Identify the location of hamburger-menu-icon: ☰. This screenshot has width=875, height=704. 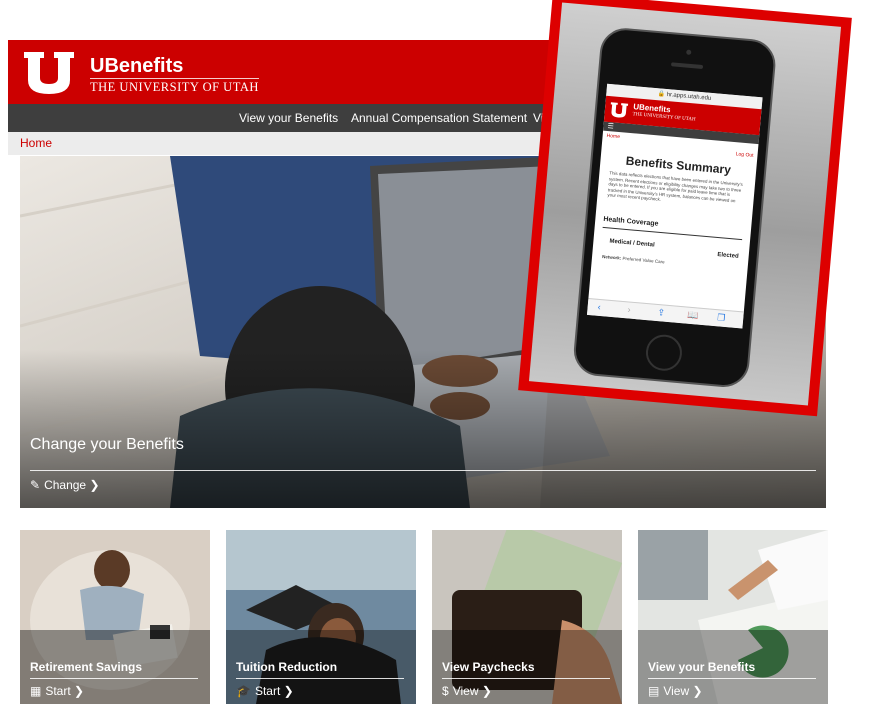
(610, 127).